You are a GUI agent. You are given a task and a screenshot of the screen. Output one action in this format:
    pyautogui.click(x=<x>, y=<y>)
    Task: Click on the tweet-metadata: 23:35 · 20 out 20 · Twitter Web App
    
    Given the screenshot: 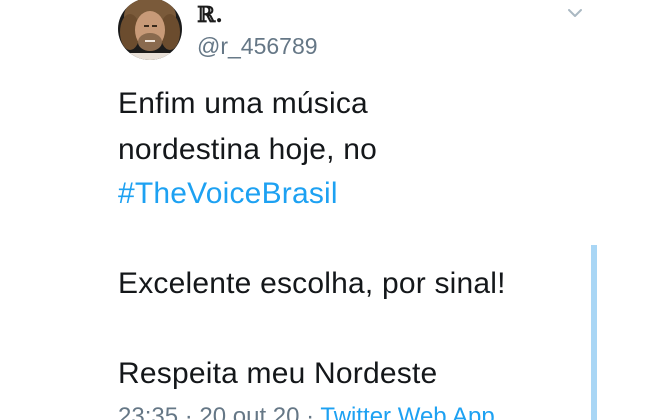 What is the action you would take?
    pyautogui.click(x=306, y=411)
    